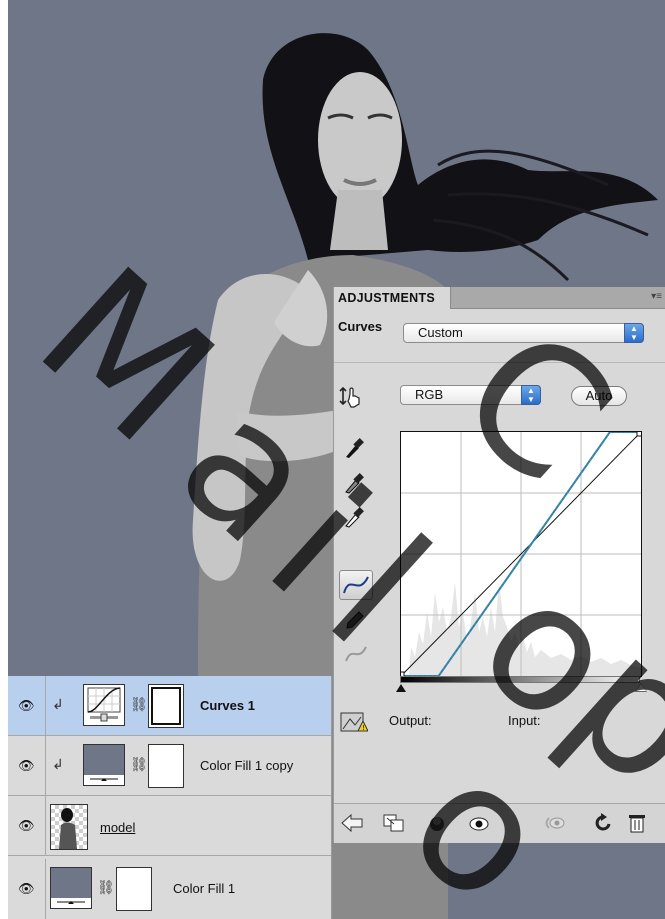 The image size is (665, 919). What do you see at coordinates (354, 721) in the screenshot?
I see `clipping-warning-icon: !` at bounding box center [354, 721].